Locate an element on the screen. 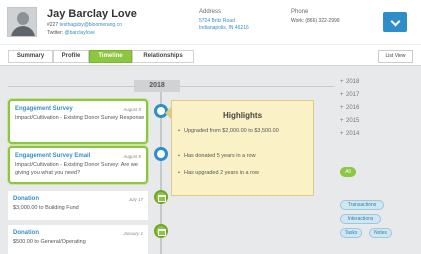  tab-profile: Profile is located at coordinates (71, 56).